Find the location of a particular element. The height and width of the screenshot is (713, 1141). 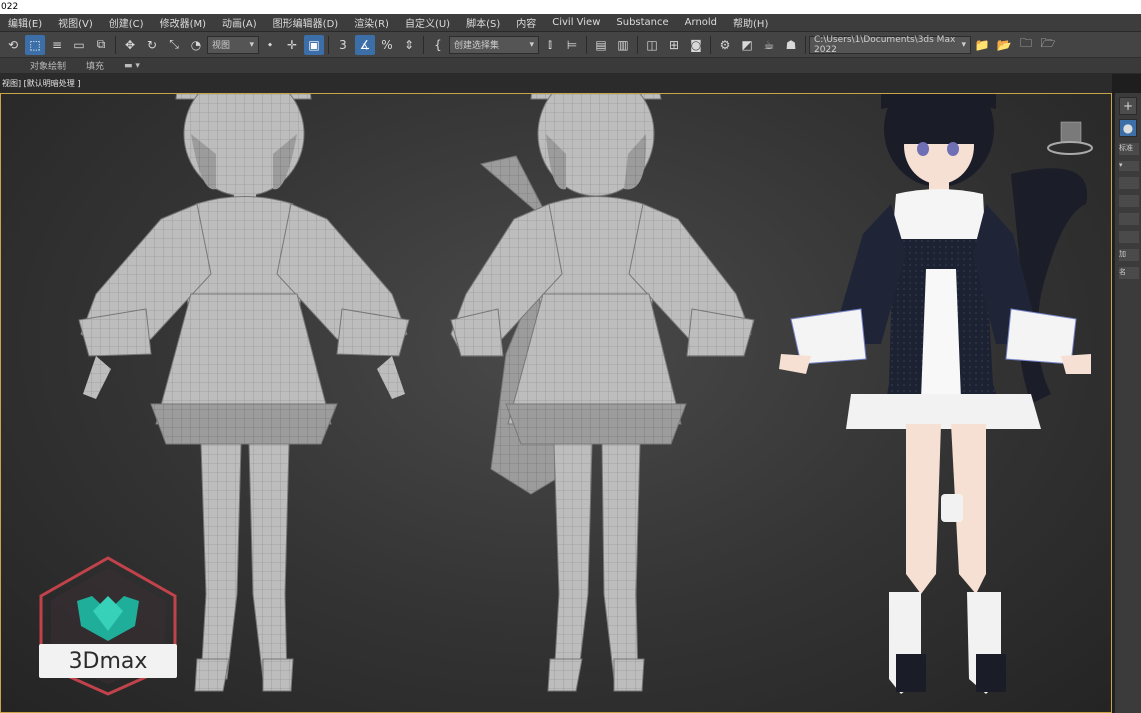

3dmax-logo: 3Dmax is located at coordinates (108, 626).